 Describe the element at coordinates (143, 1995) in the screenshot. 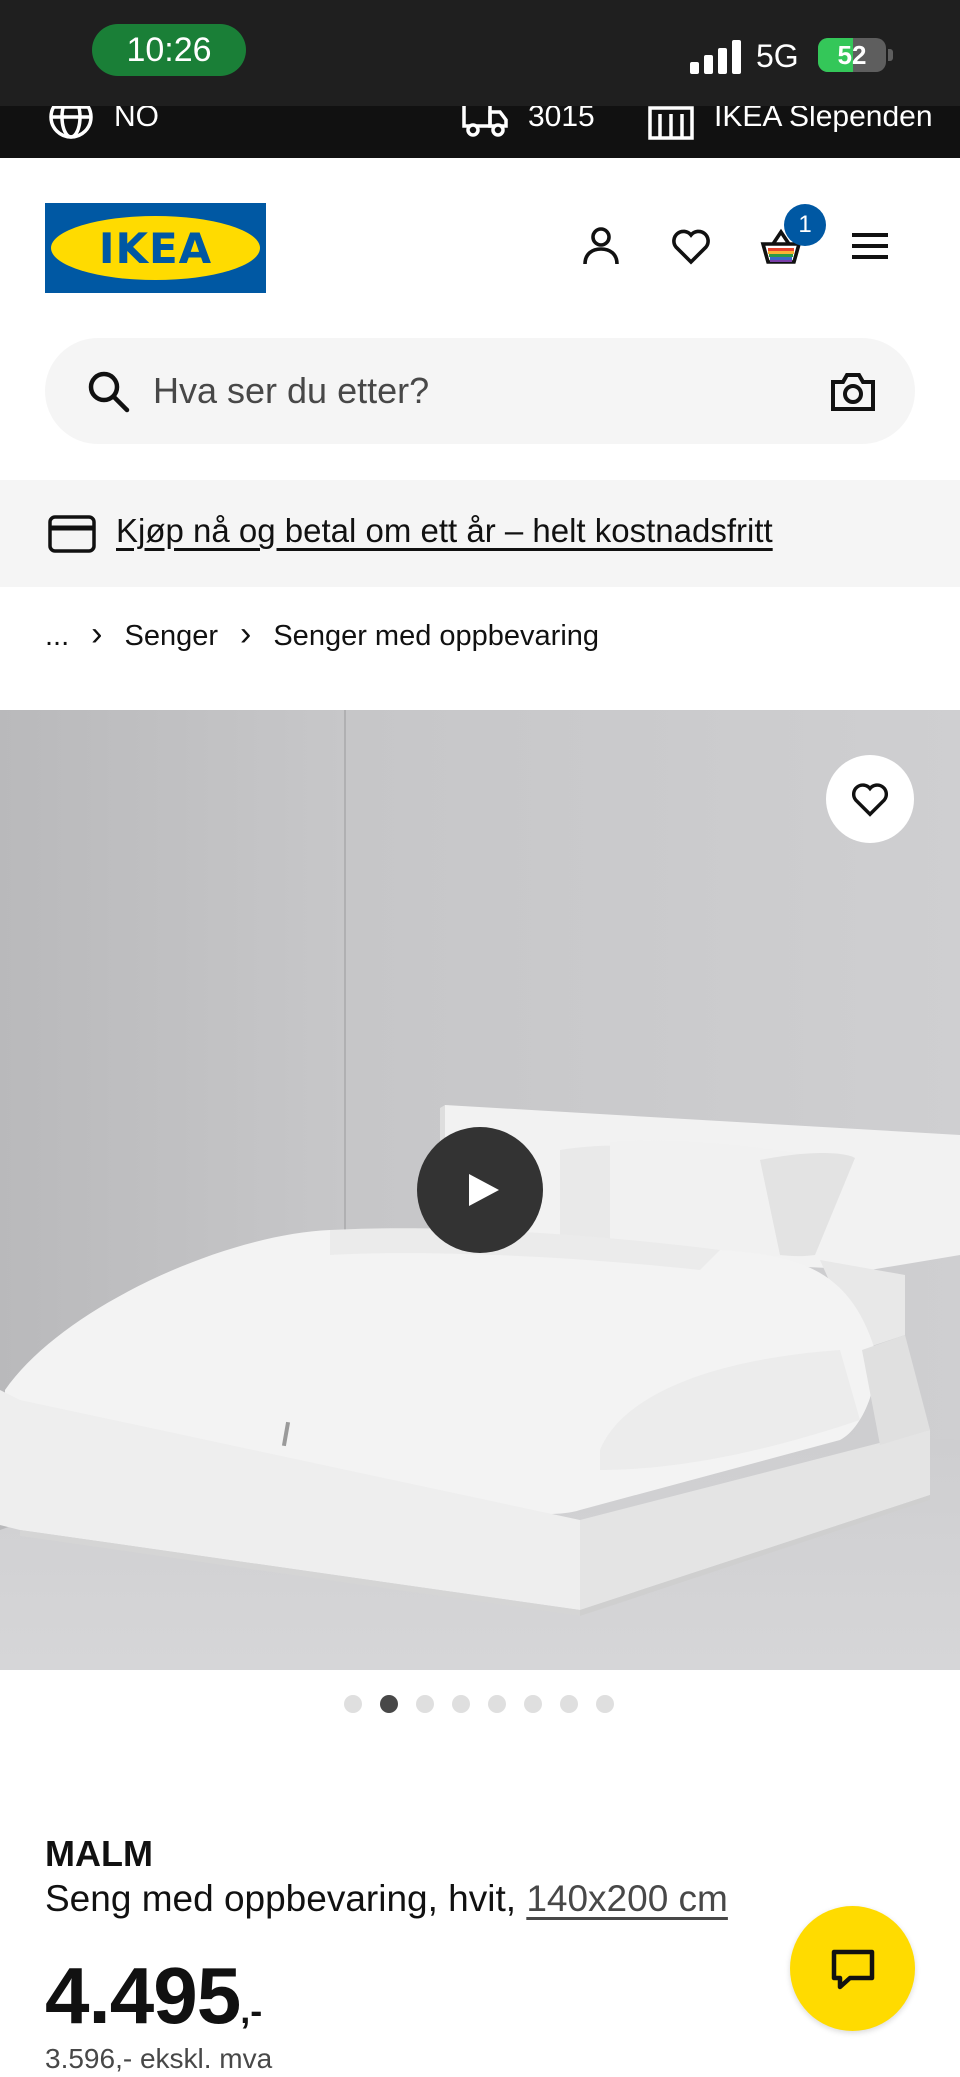

I see `price-main: 4.495` at that location.